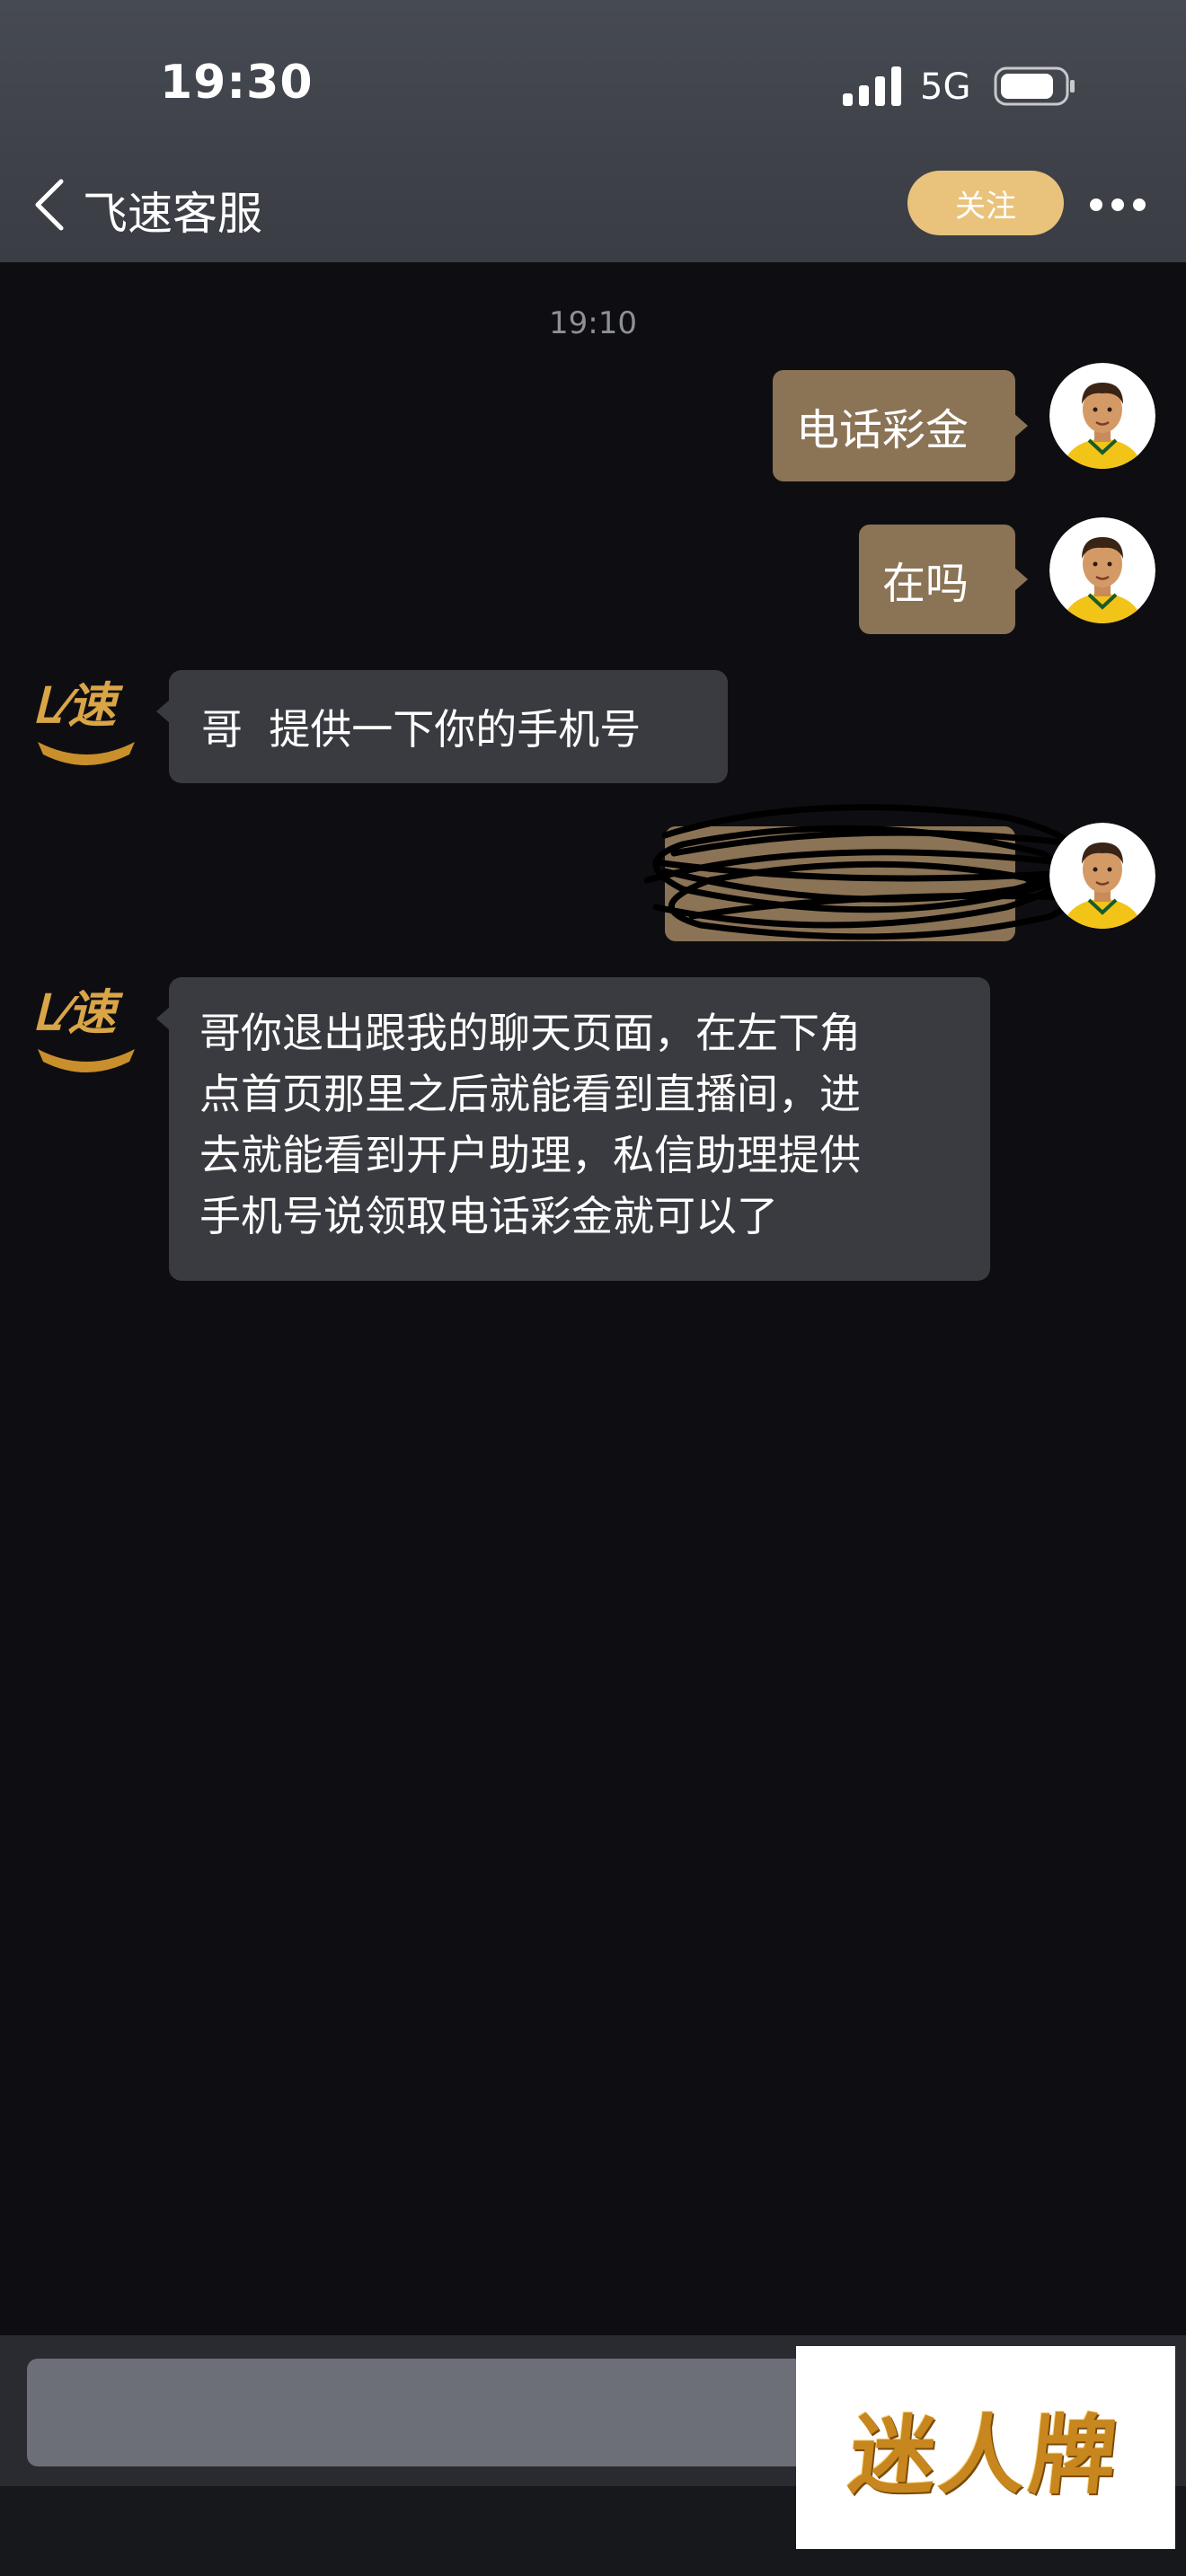 This screenshot has height=2576, width=1186. What do you see at coordinates (945, 87) in the screenshot?
I see `network-label: 5G` at bounding box center [945, 87].